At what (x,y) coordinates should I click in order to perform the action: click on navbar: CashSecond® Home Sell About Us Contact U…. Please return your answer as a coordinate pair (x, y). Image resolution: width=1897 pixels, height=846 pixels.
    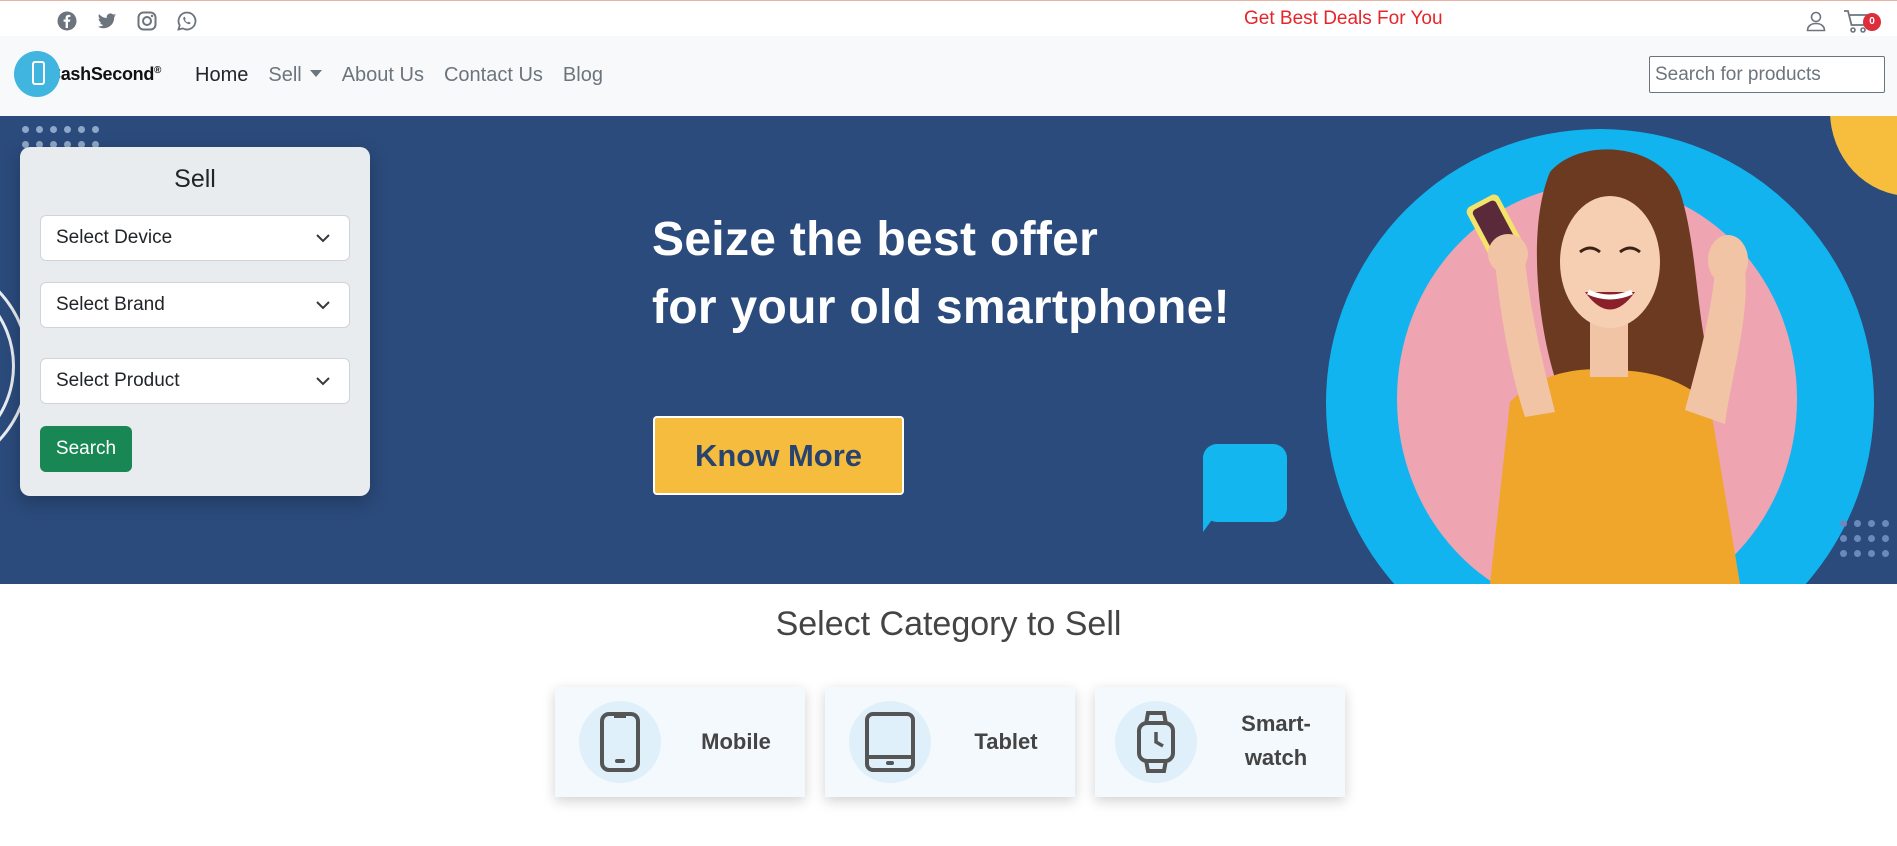
    Looking at the image, I should click on (948, 76).